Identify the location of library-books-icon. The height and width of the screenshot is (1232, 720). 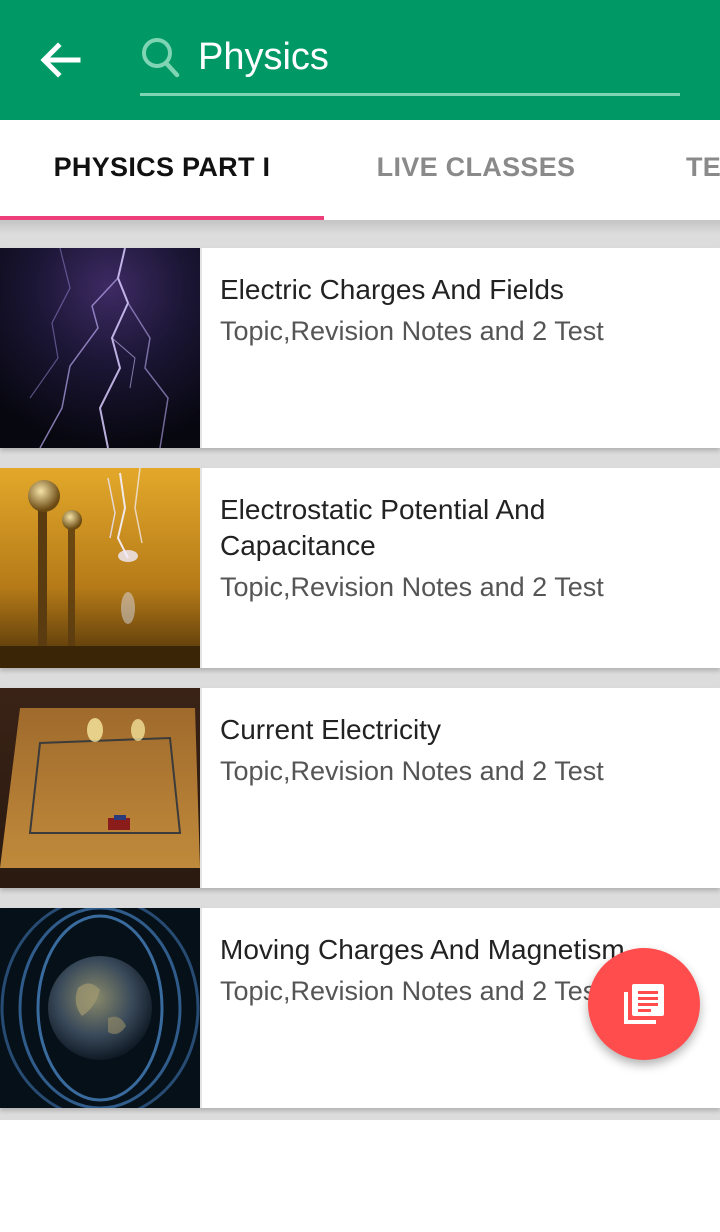
(644, 1004).